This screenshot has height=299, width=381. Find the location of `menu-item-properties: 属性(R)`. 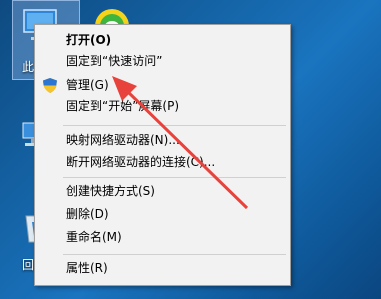

menu-item-properties: 属性(R) is located at coordinates (162, 268).